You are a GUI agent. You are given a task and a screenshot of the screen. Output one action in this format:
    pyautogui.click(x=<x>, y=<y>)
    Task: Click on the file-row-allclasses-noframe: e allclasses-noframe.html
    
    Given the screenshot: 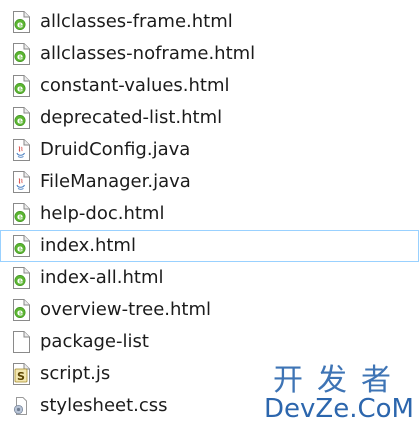 What is the action you would take?
    pyautogui.click(x=209, y=54)
    